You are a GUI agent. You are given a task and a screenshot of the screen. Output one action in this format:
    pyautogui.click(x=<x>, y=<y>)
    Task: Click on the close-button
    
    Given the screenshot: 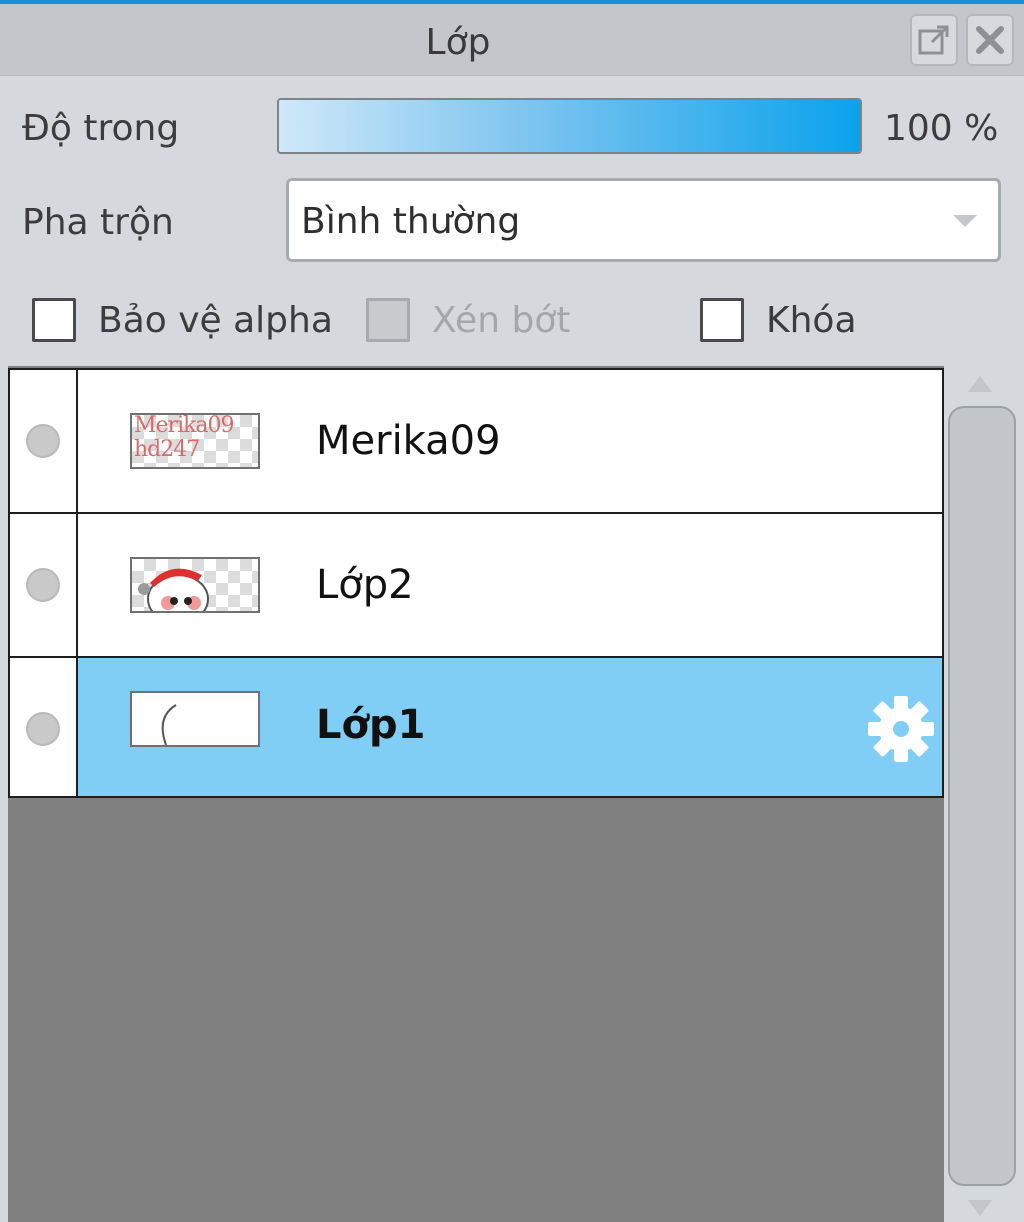 What is the action you would take?
    pyautogui.click(x=990, y=40)
    